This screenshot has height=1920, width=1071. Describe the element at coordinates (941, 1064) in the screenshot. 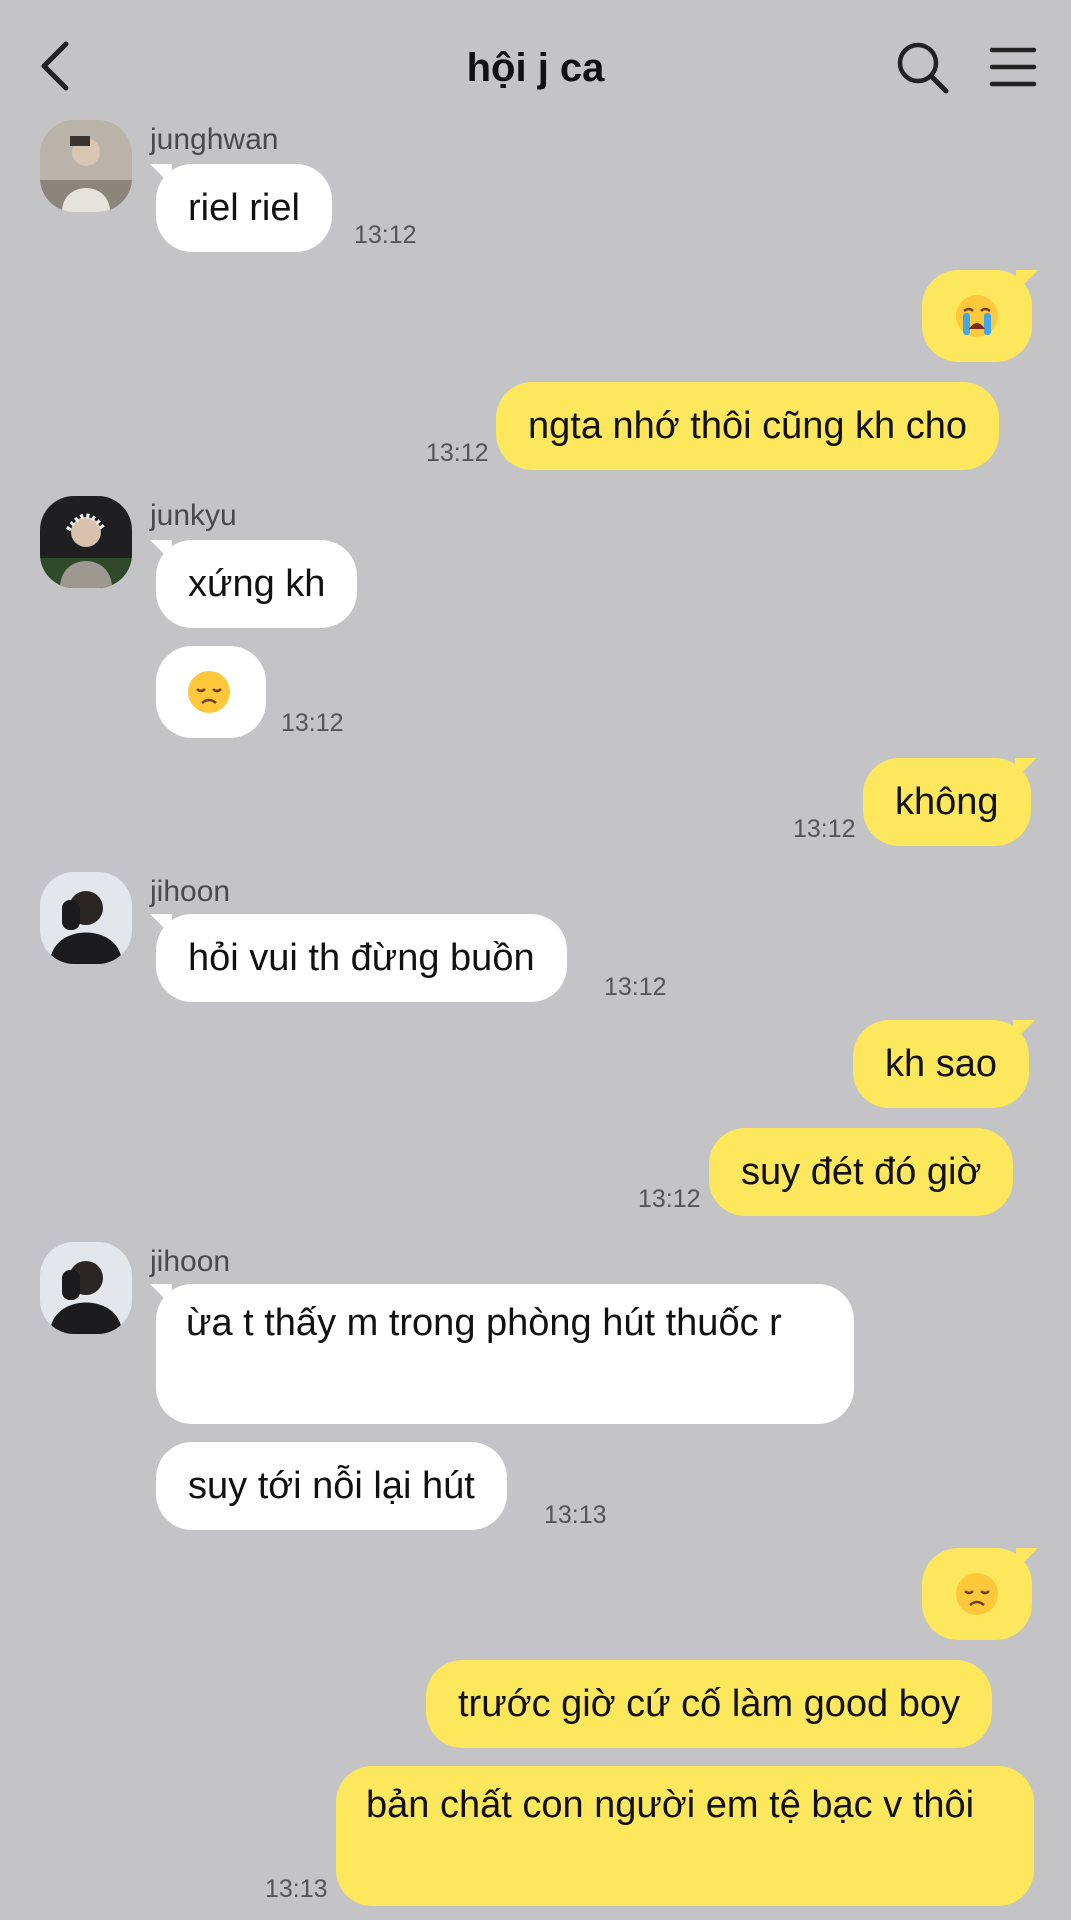

I see `message-bubble: kh sao` at that location.